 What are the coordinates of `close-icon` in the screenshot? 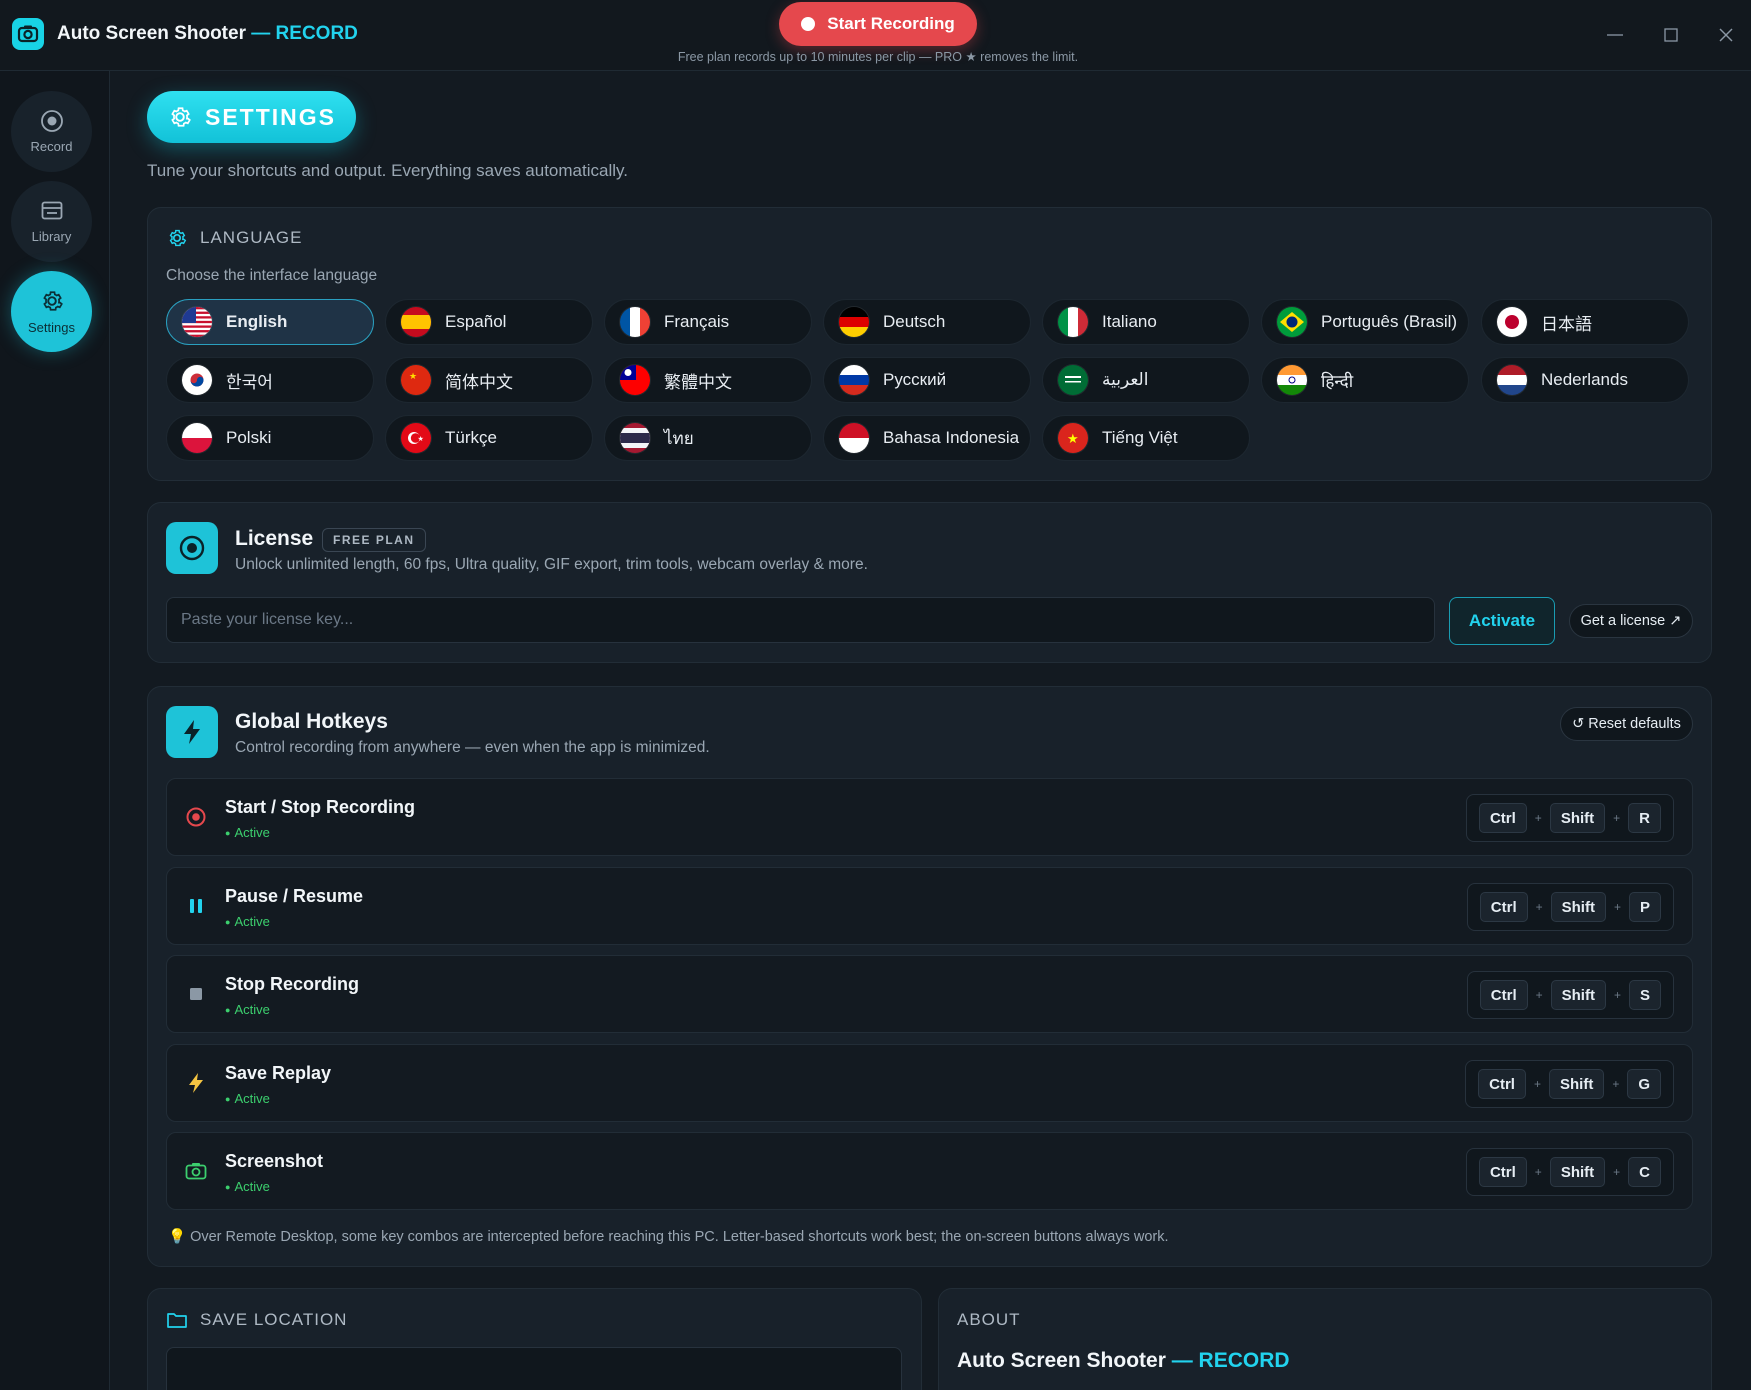 It's located at (1726, 35).